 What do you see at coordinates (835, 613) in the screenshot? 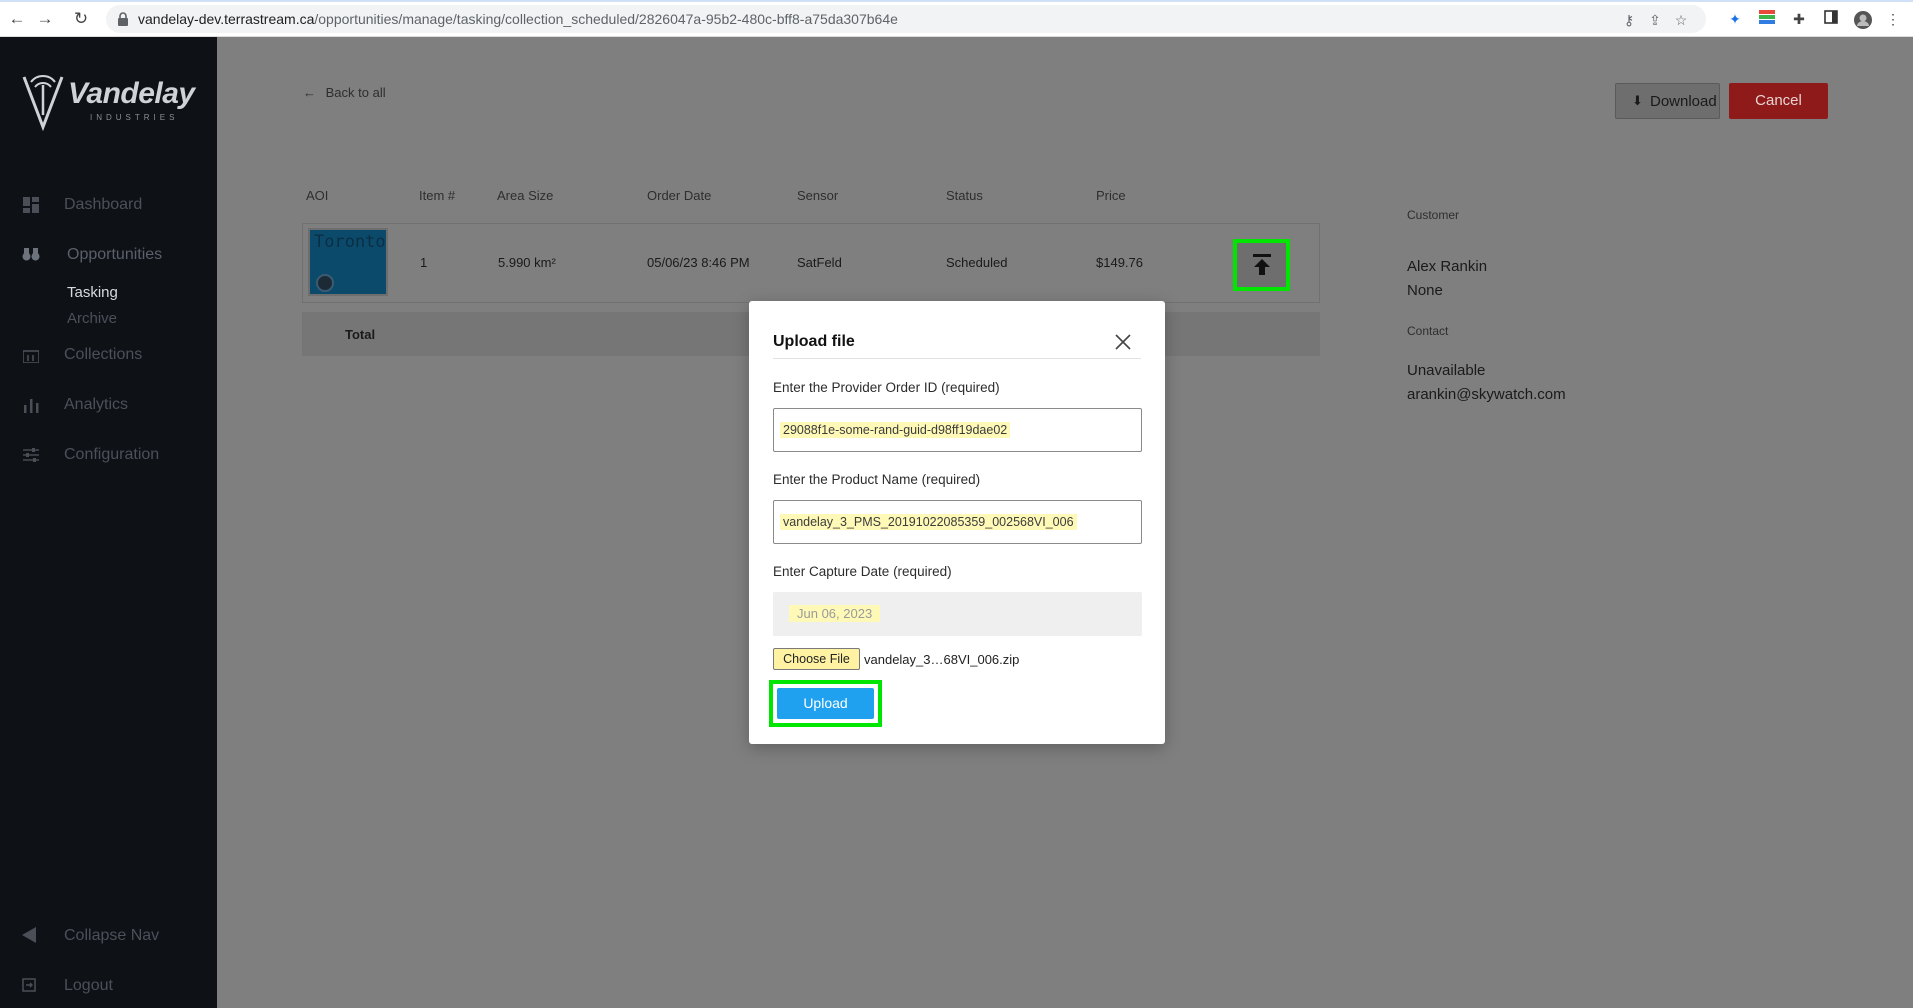
I see `capture-date-value: Jun 06, 2023` at bounding box center [835, 613].